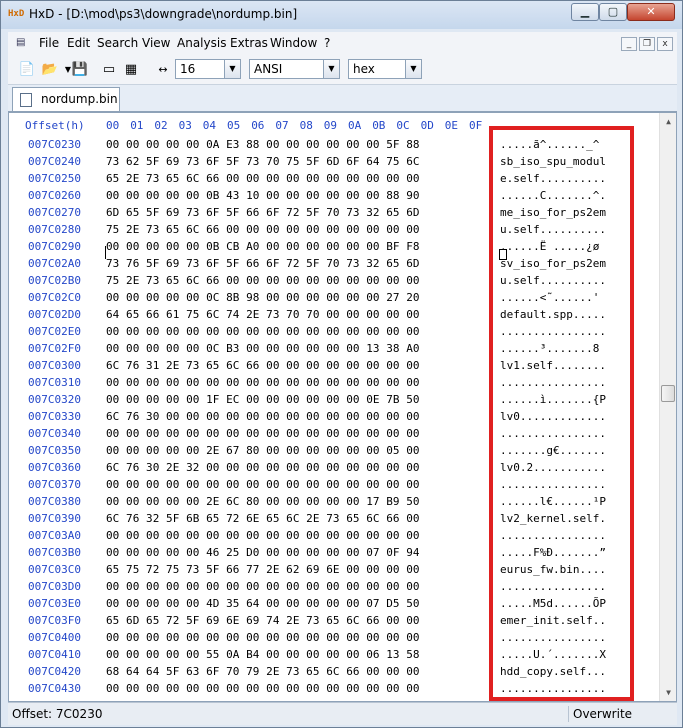  What do you see at coordinates (208, 69) in the screenshot?
I see `bytes-per-row-select: 16 ▼` at bounding box center [208, 69].